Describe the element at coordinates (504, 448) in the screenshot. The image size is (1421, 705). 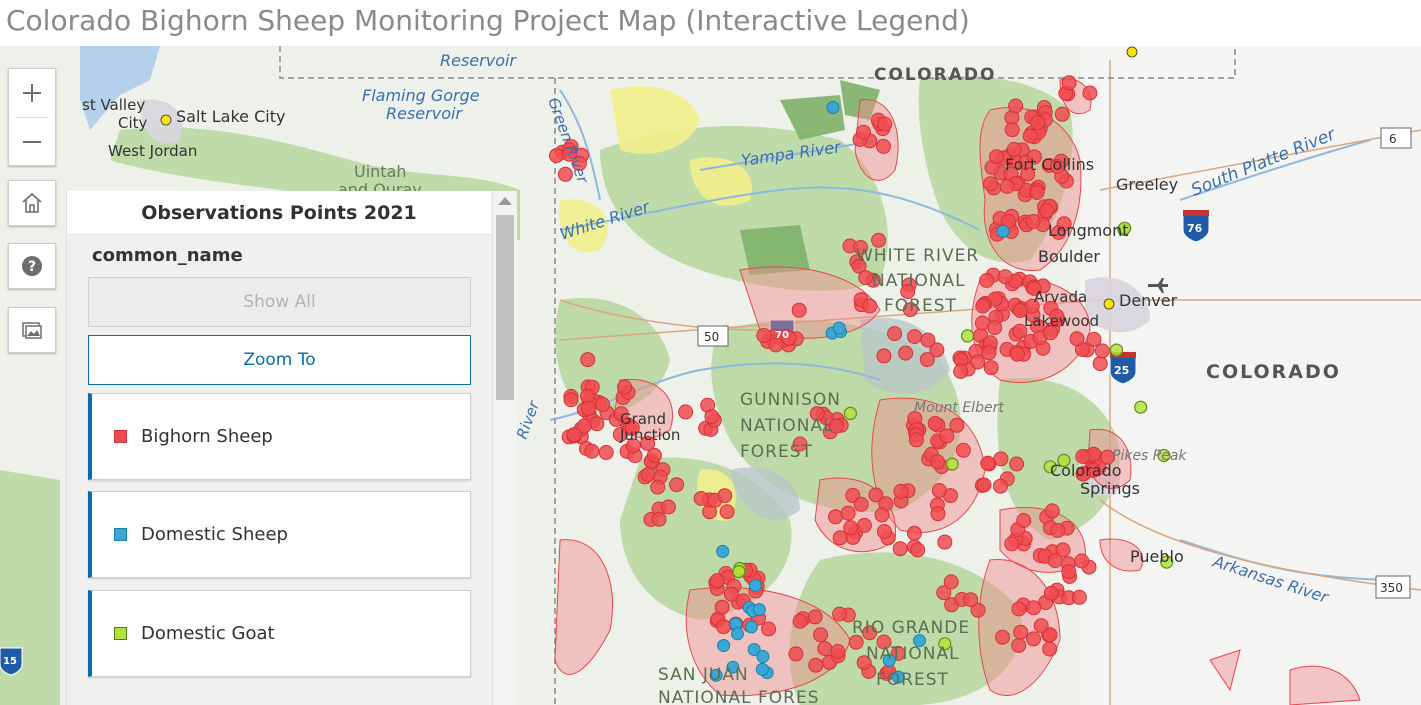
I see `legend-scrollbar` at that location.